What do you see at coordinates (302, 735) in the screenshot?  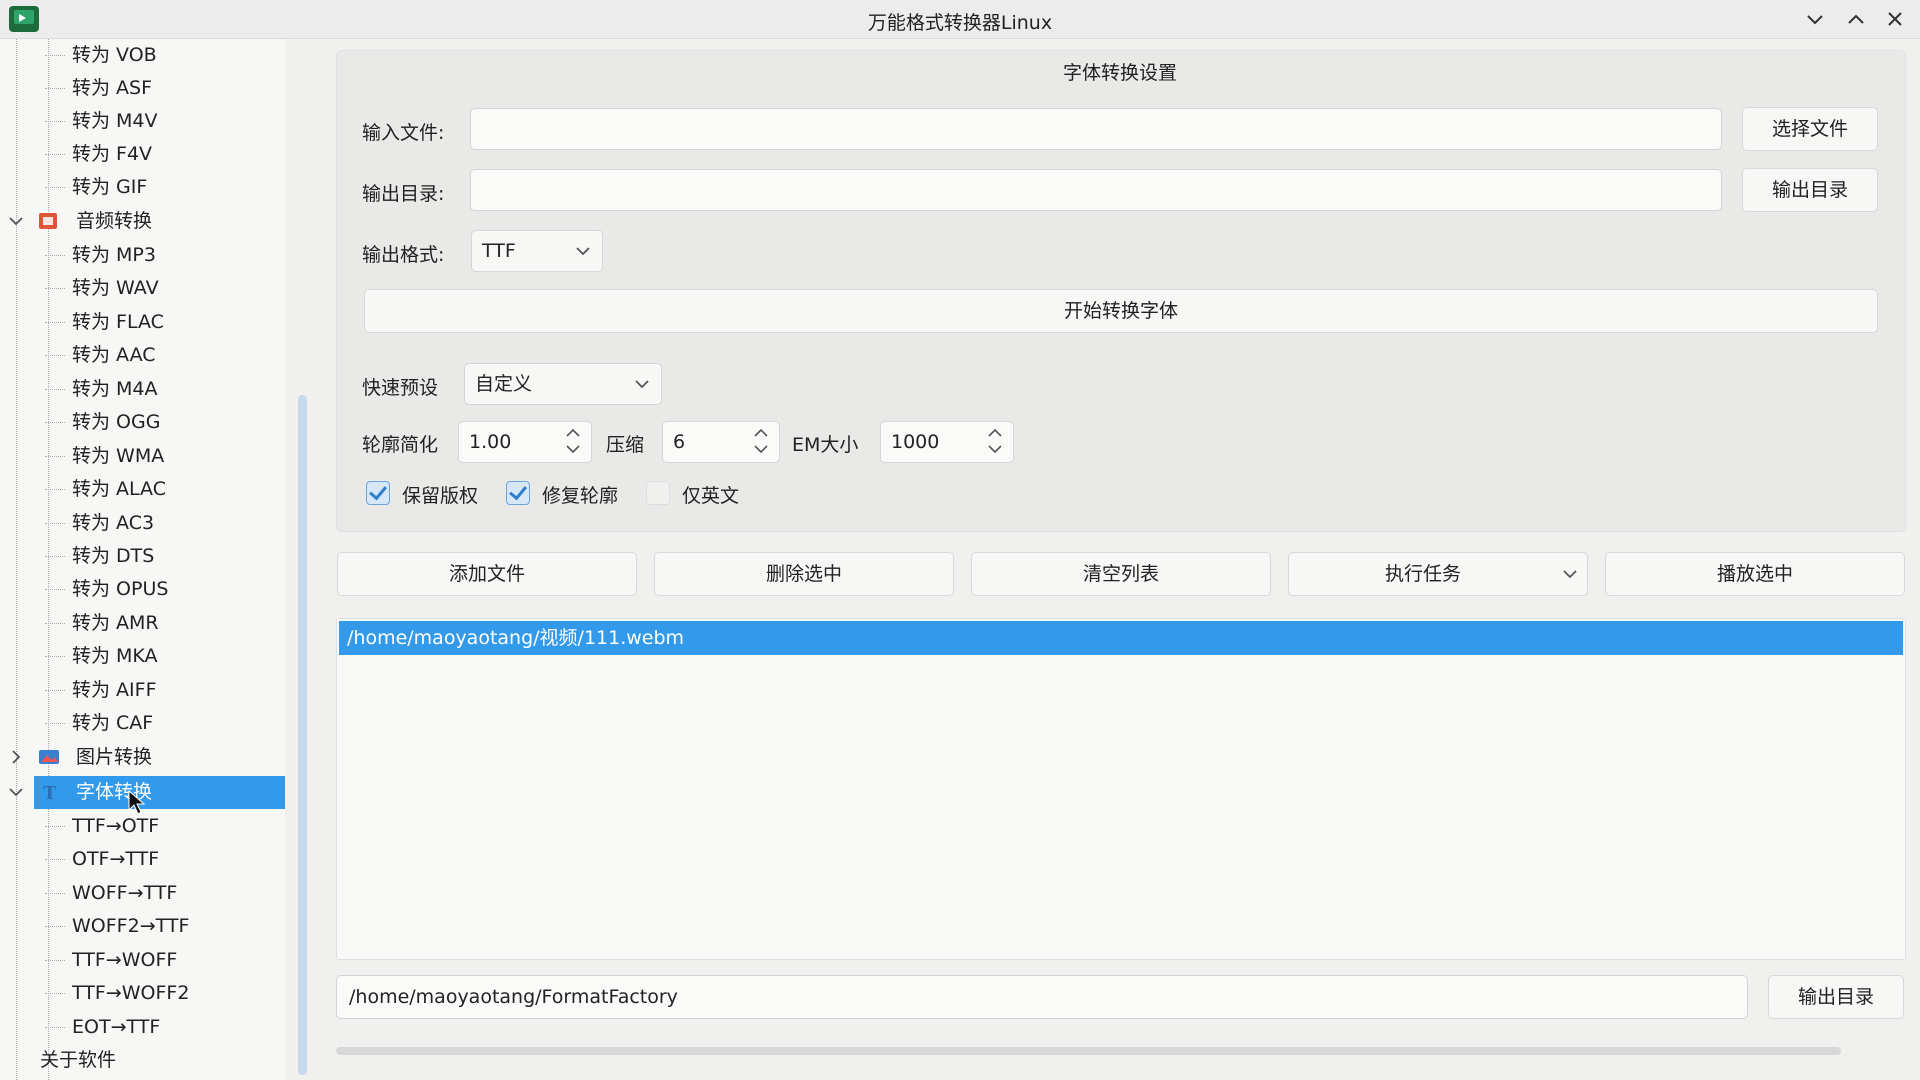 I see `sidebar-scrollbar` at bounding box center [302, 735].